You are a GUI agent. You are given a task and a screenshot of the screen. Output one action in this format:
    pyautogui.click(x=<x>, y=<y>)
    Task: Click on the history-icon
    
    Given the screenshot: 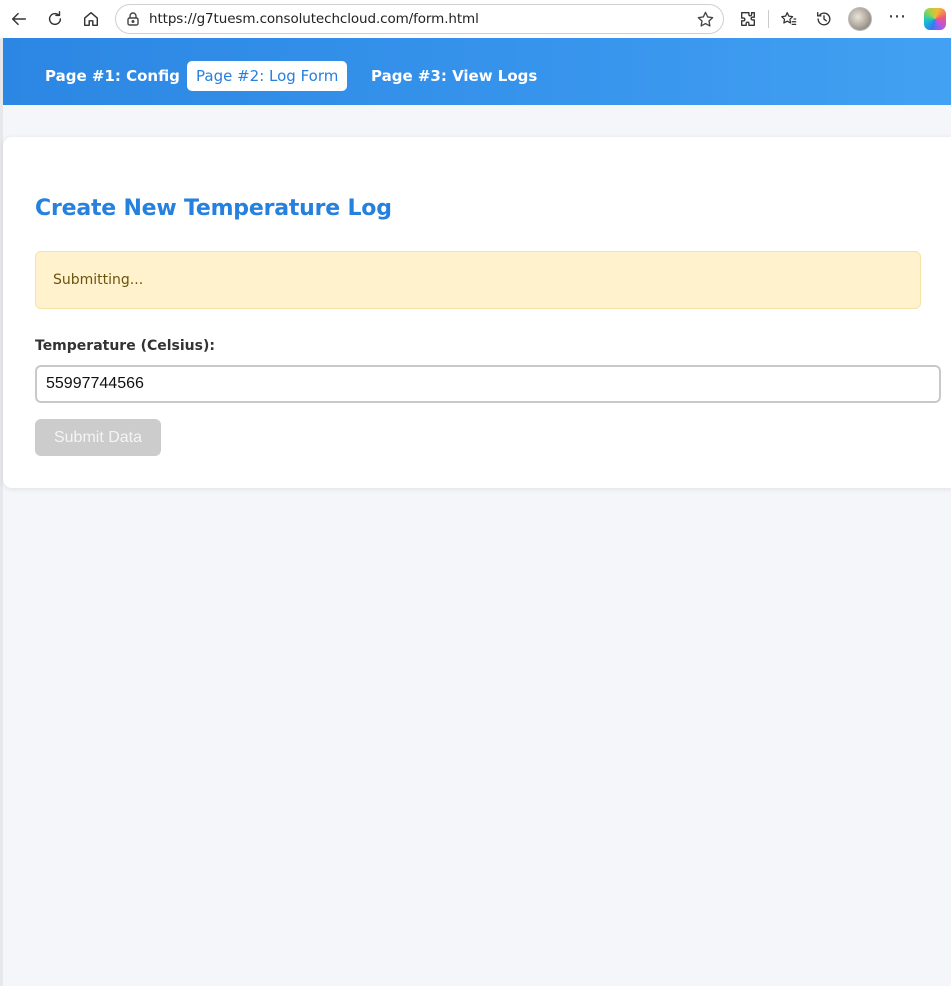 What is the action you would take?
    pyautogui.click(x=824, y=19)
    